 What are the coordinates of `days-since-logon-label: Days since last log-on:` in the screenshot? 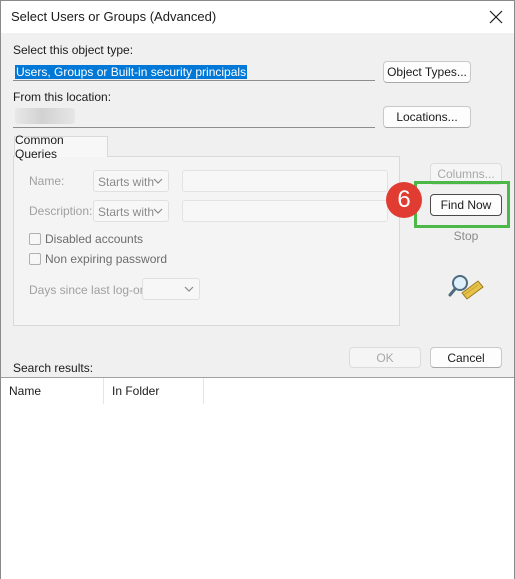 It's located at (89, 290).